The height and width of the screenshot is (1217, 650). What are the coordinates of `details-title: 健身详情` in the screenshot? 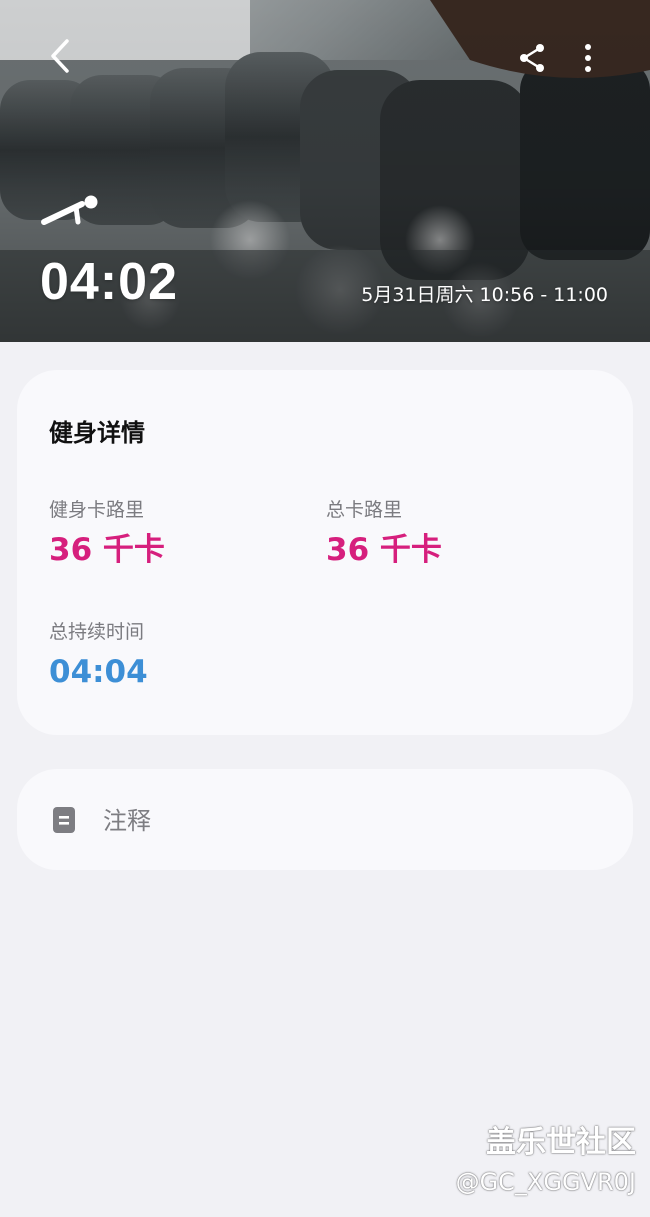 It's located at (97, 433).